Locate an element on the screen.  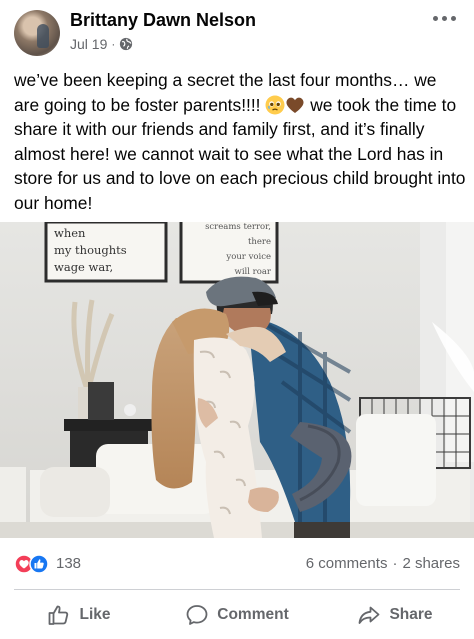
sign-left-line3: wage war, is located at coordinates (83, 267).